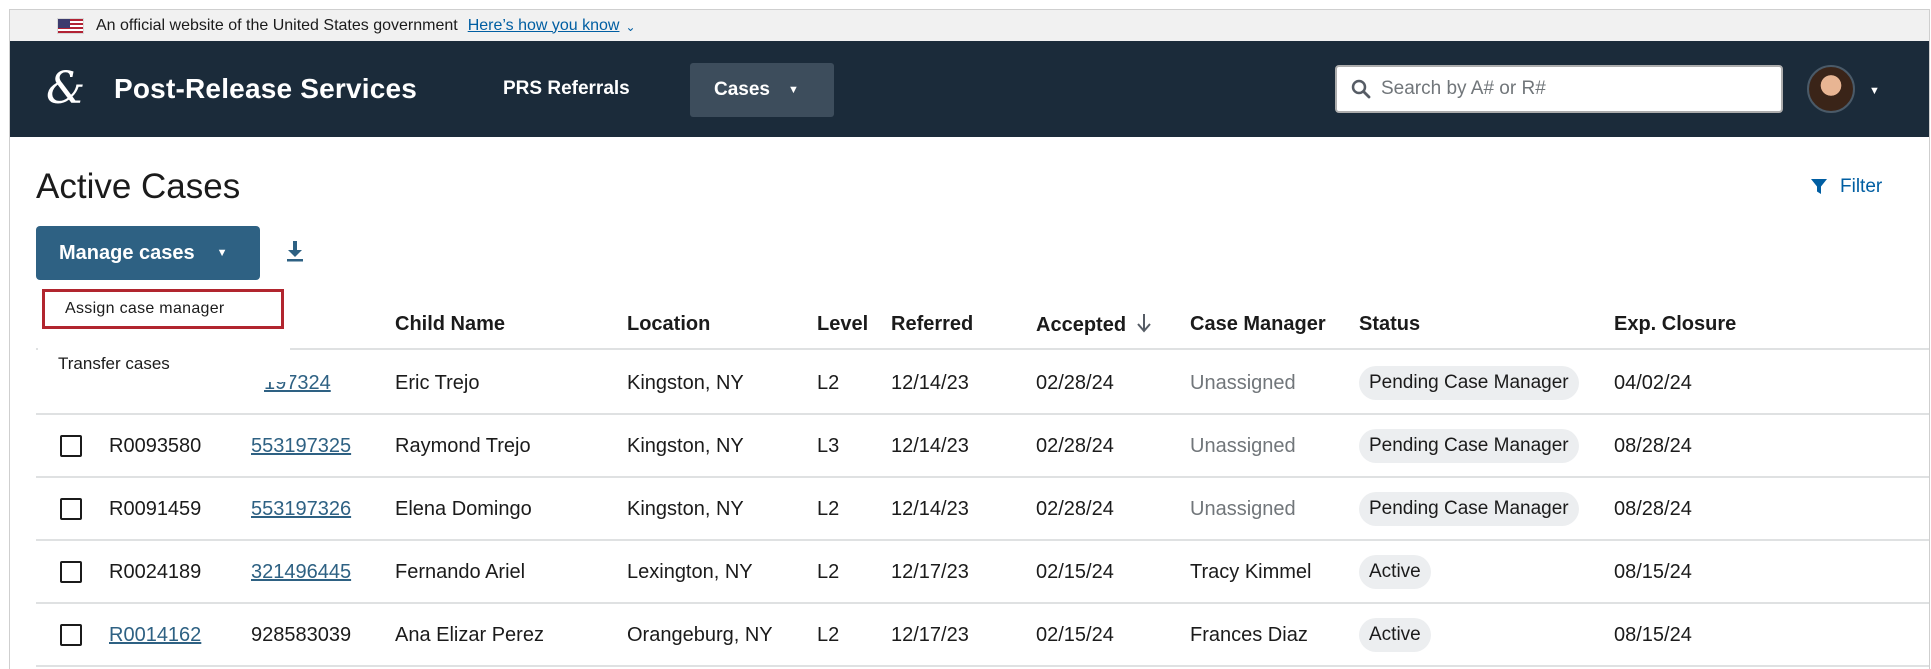 The height and width of the screenshot is (669, 1931). What do you see at coordinates (1571, 89) in the screenshot?
I see `search-input` at bounding box center [1571, 89].